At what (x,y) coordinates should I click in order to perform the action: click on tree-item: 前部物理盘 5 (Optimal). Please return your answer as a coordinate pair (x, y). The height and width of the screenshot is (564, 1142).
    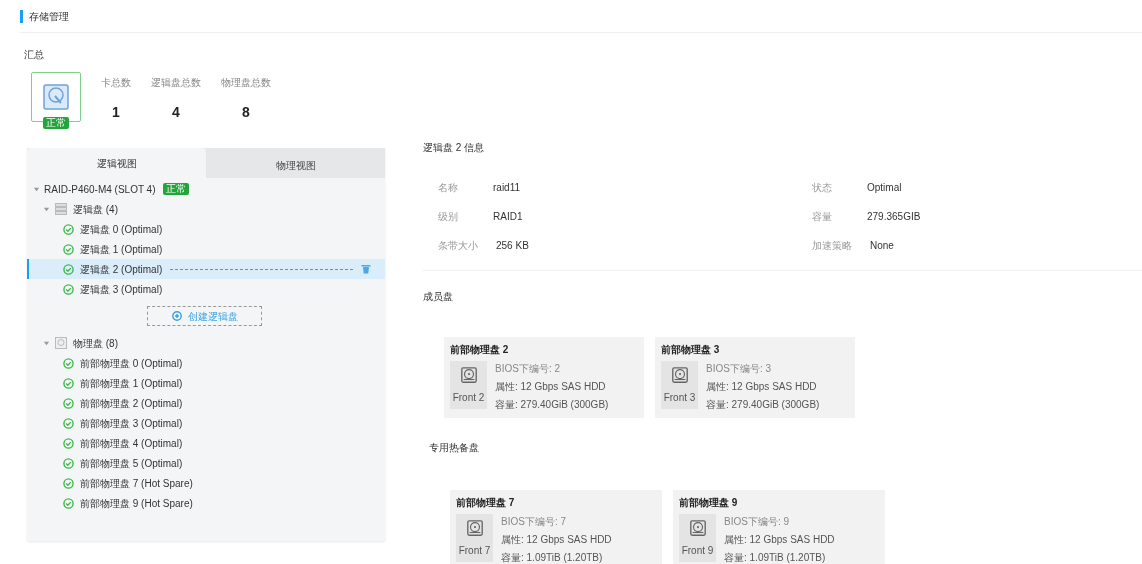
    Looking at the image, I should click on (206, 463).